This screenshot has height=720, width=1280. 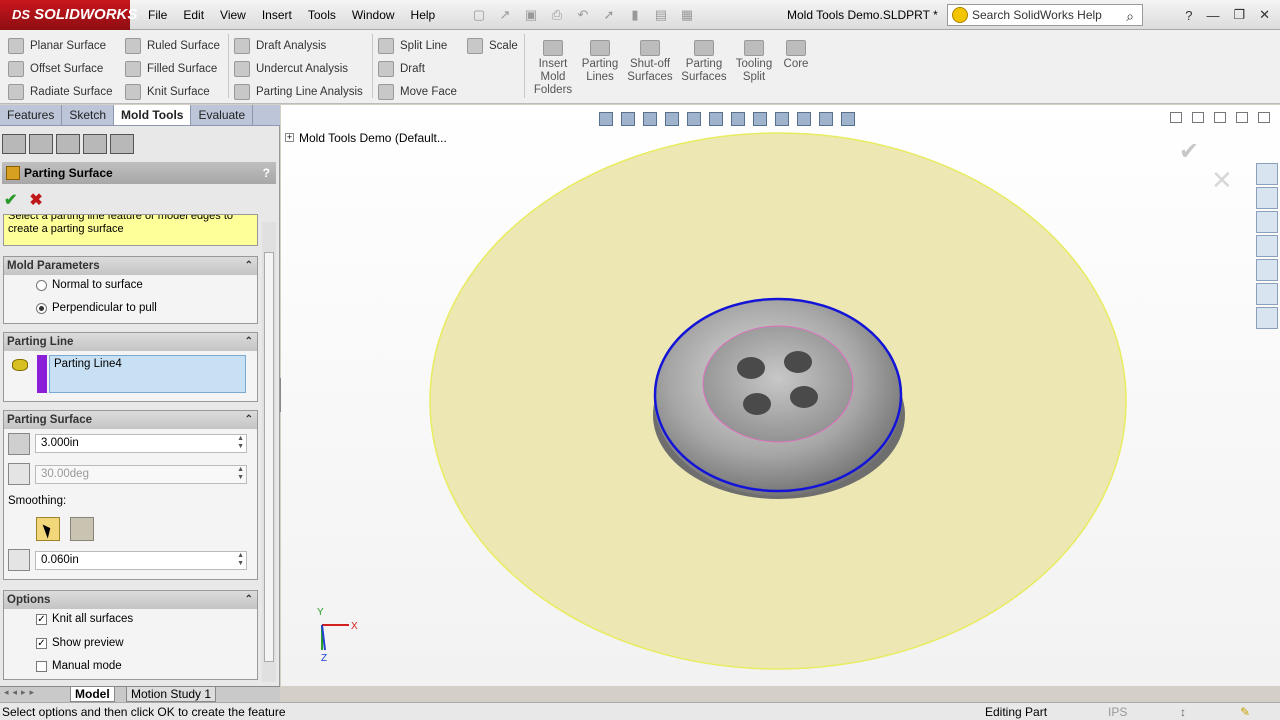 What do you see at coordinates (141, 474) in the screenshot?
I see `angle-input: 30.00deg ▲ ▼` at bounding box center [141, 474].